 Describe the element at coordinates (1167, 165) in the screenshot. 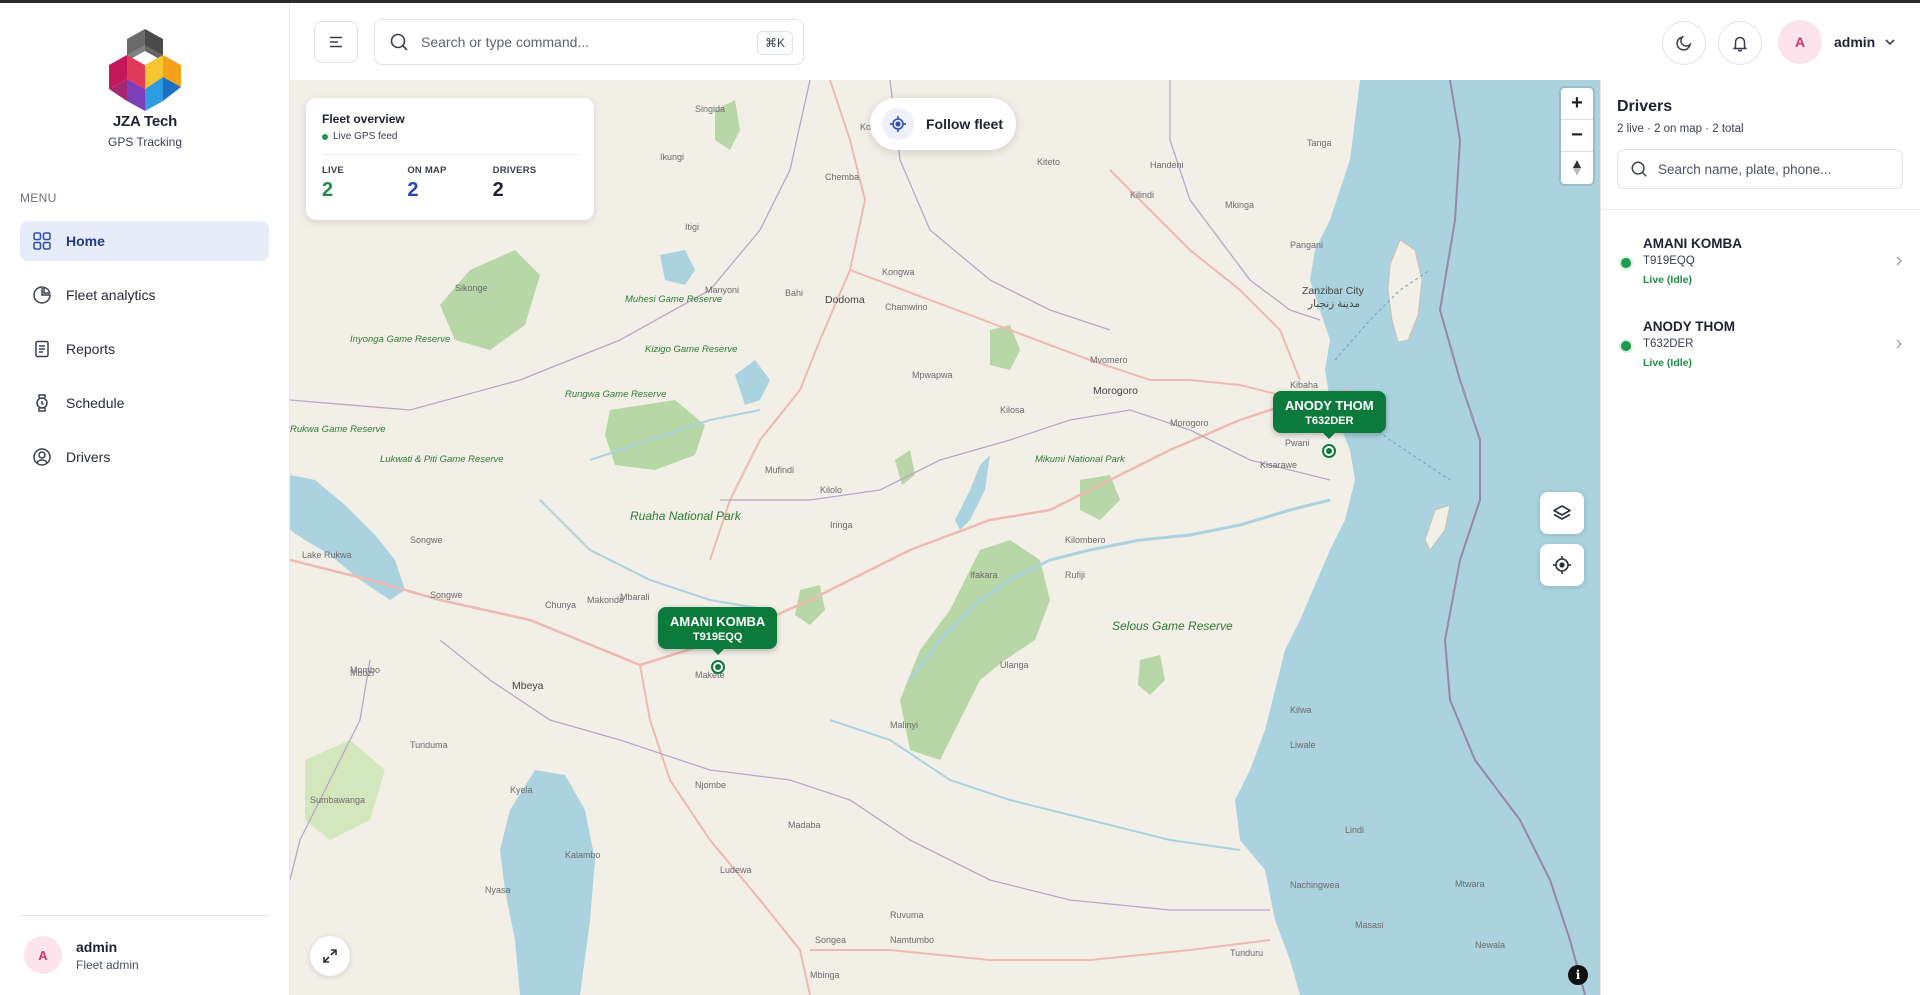

I see `map-label-handeni: Handeni` at that location.